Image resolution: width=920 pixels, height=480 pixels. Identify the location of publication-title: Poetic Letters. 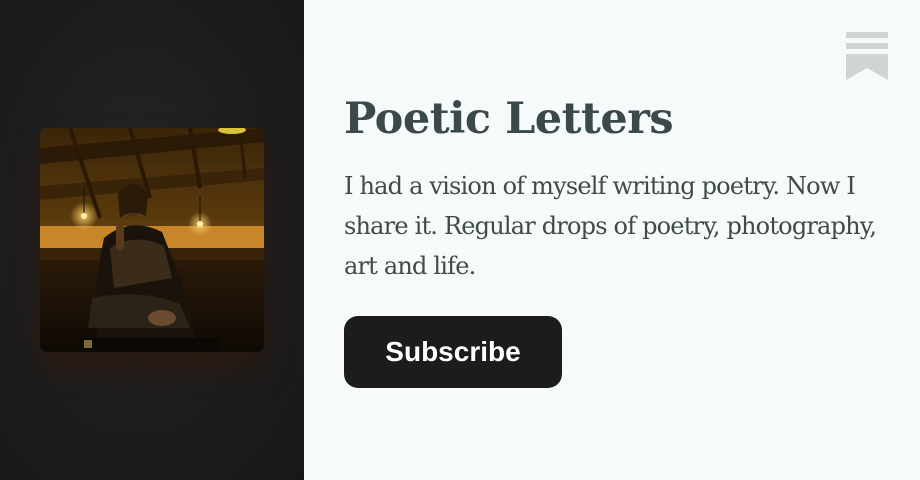
(509, 119).